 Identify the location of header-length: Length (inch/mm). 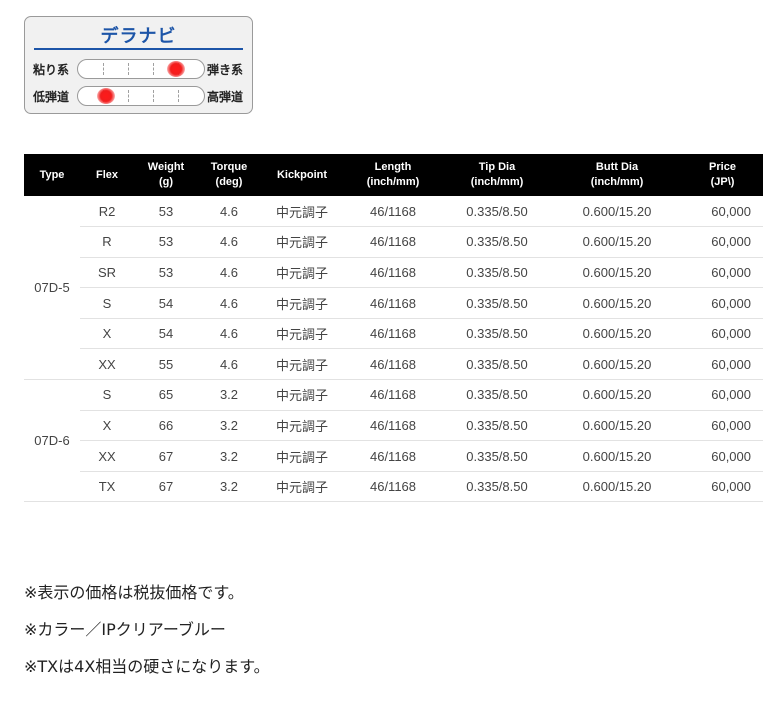
(393, 175).